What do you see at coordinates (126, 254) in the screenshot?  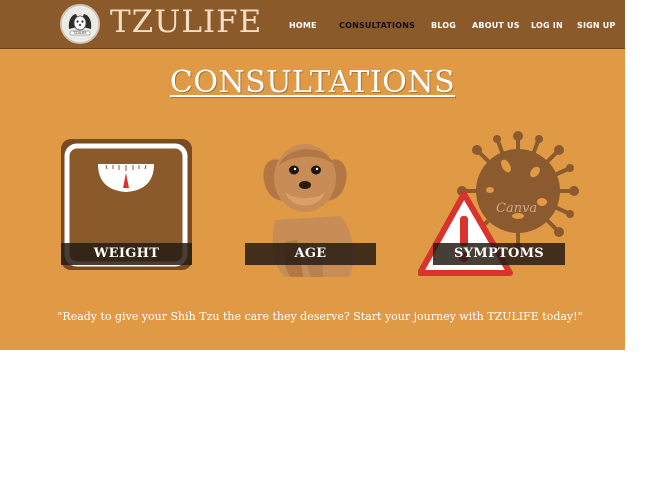 I see `weight-card-label: WEIGHT` at bounding box center [126, 254].